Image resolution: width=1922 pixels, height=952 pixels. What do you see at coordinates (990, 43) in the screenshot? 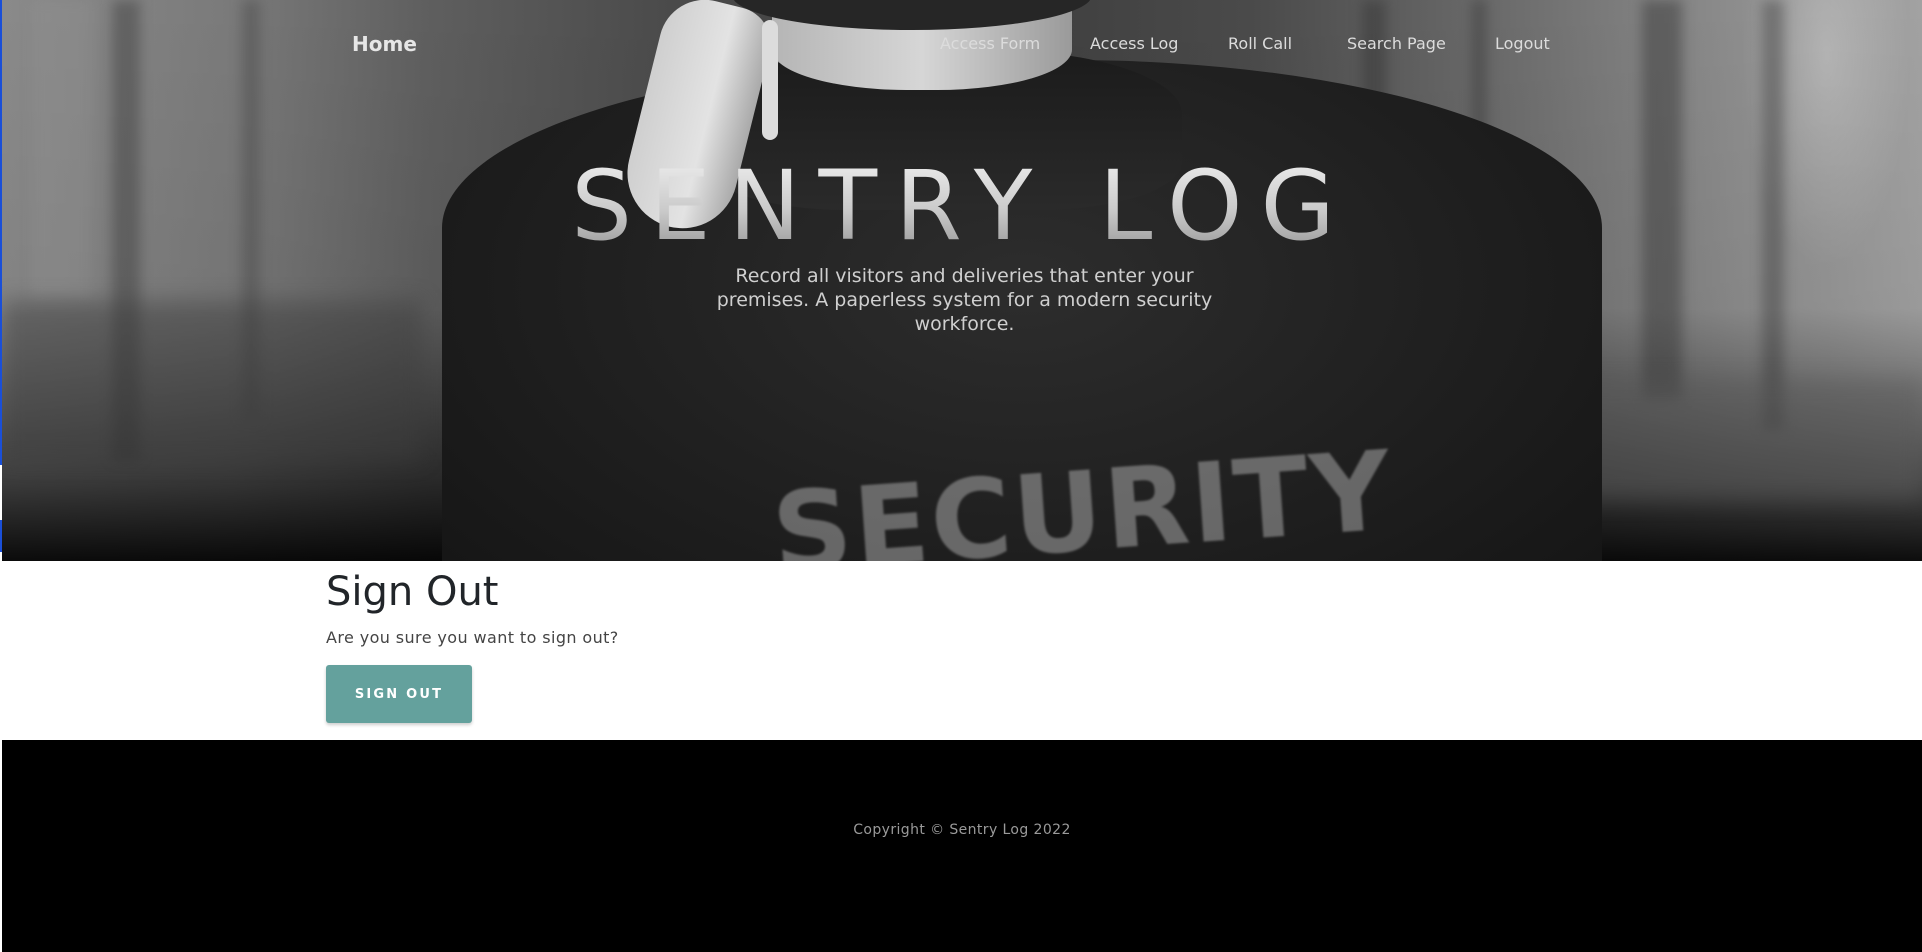
I see `nav-link-access-form: Access Form` at bounding box center [990, 43].